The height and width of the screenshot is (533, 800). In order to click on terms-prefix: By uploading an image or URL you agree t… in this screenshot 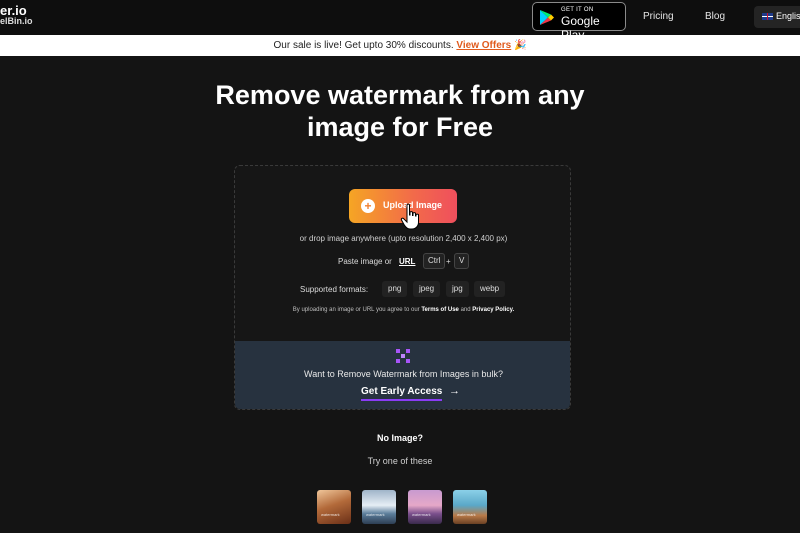, I will do `click(356, 310)`.